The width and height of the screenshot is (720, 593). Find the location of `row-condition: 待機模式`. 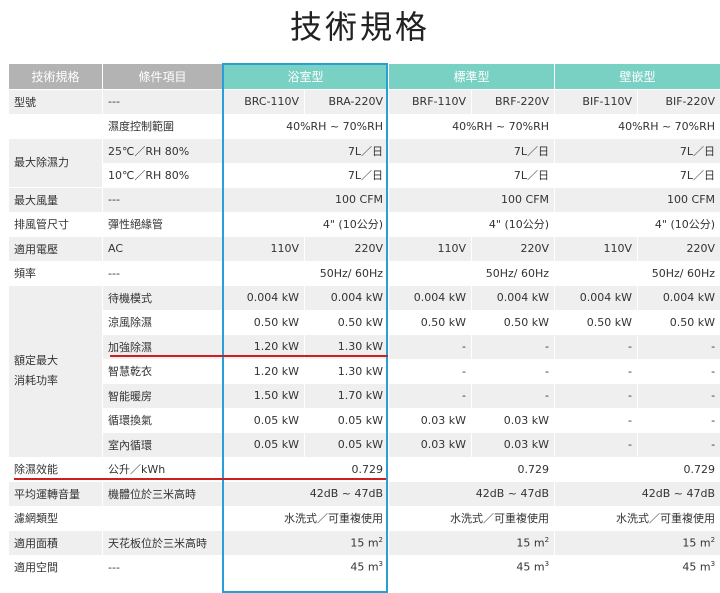

row-condition: 待機模式 is located at coordinates (163, 298).